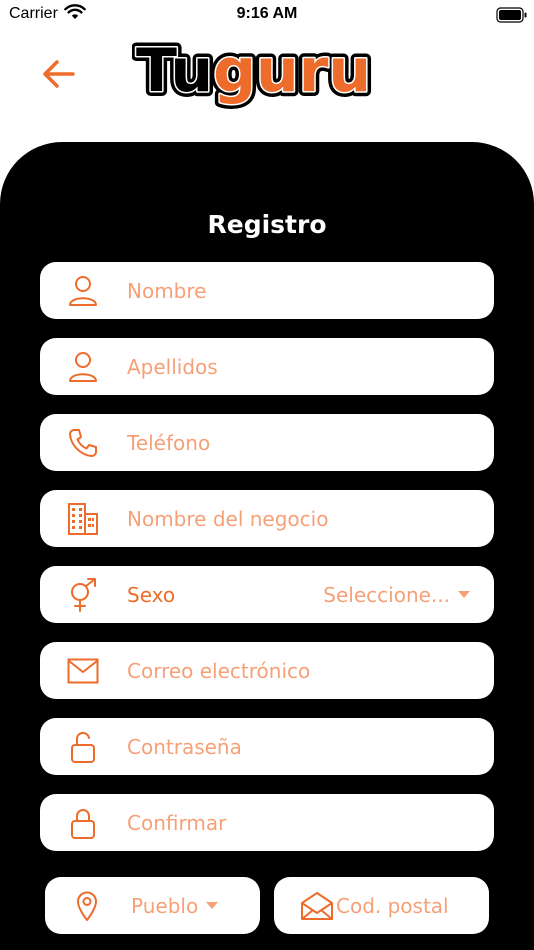  Describe the element at coordinates (83, 443) in the screenshot. I see `phone-icon` at that location.